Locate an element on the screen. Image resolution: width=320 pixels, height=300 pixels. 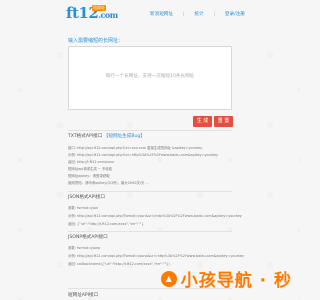
txt-api-line: 短网址api请求生成 ~ 不收费 is located at coordinates (90, 169).